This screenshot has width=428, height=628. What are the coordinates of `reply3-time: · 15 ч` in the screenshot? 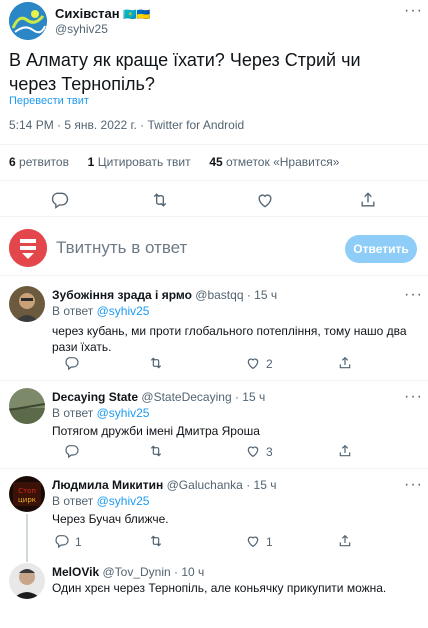 It's located at (261, 485).